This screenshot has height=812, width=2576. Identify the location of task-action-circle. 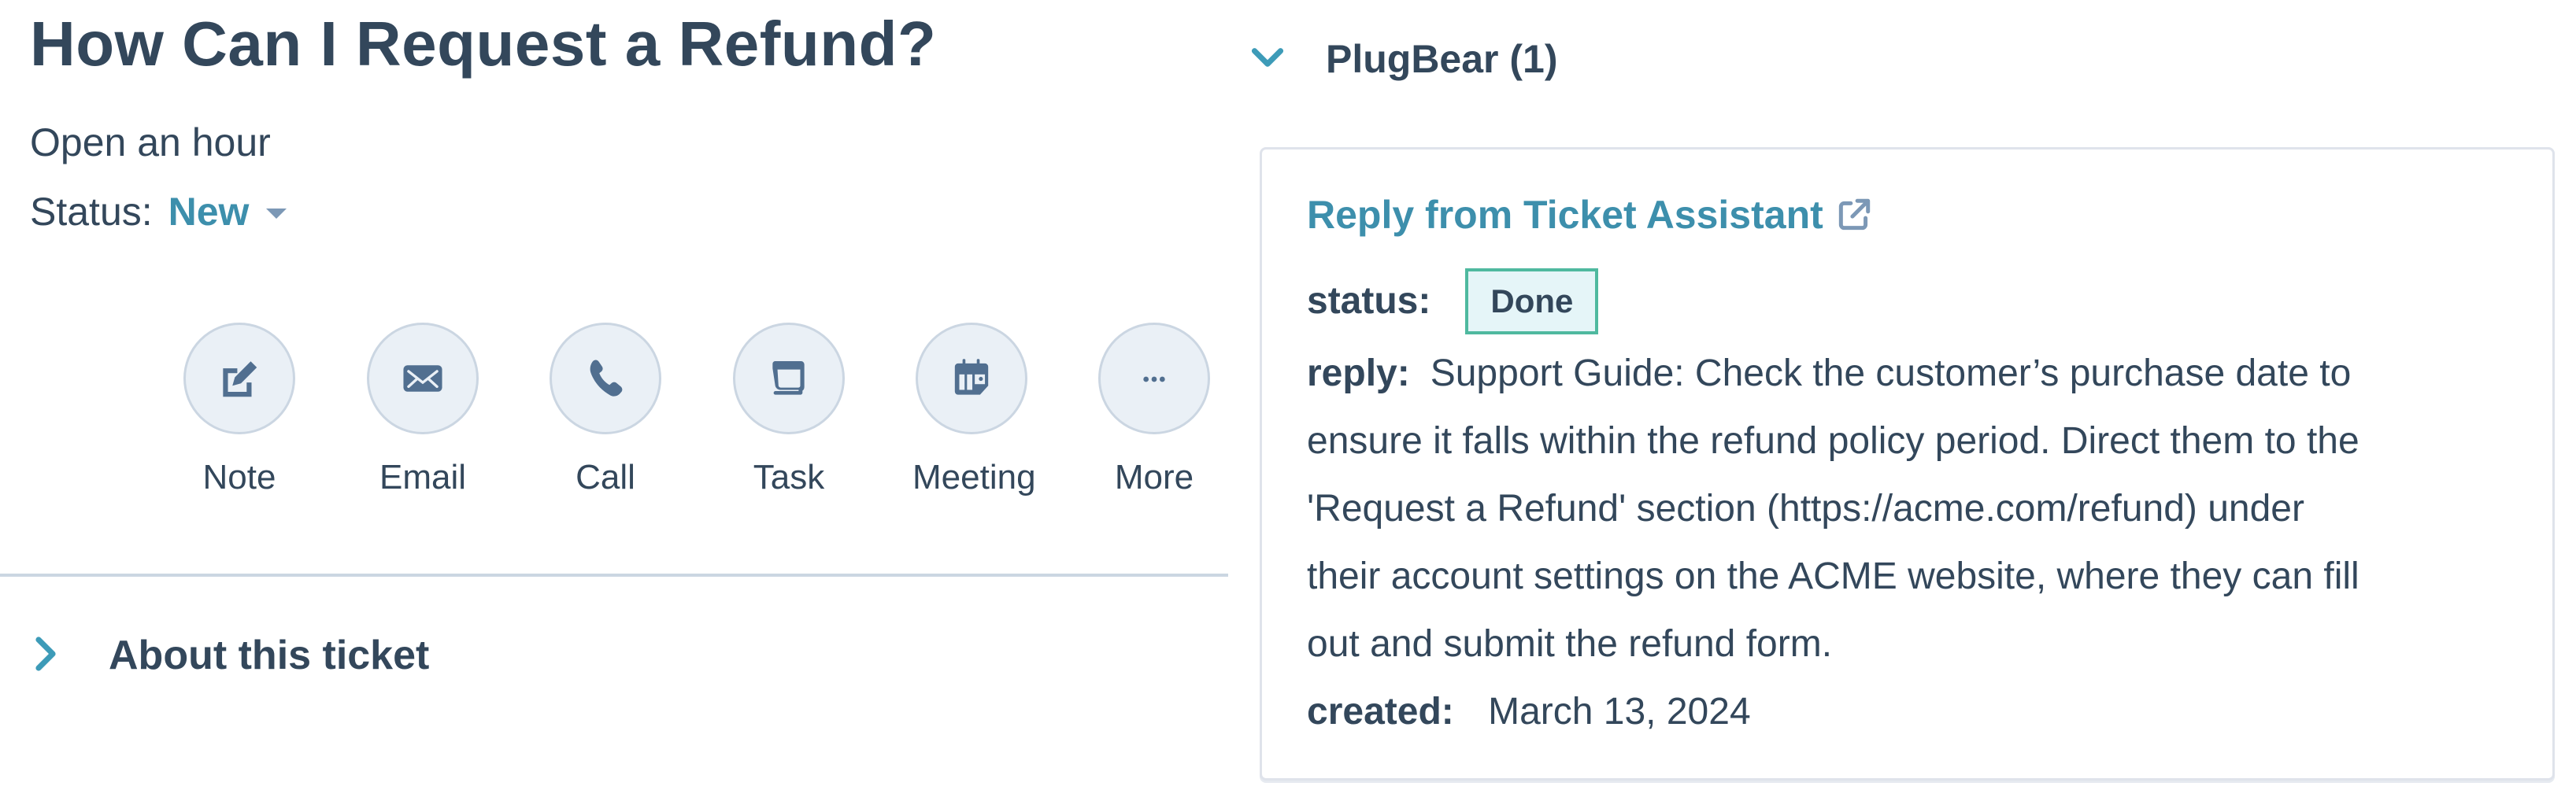
(789, 378).